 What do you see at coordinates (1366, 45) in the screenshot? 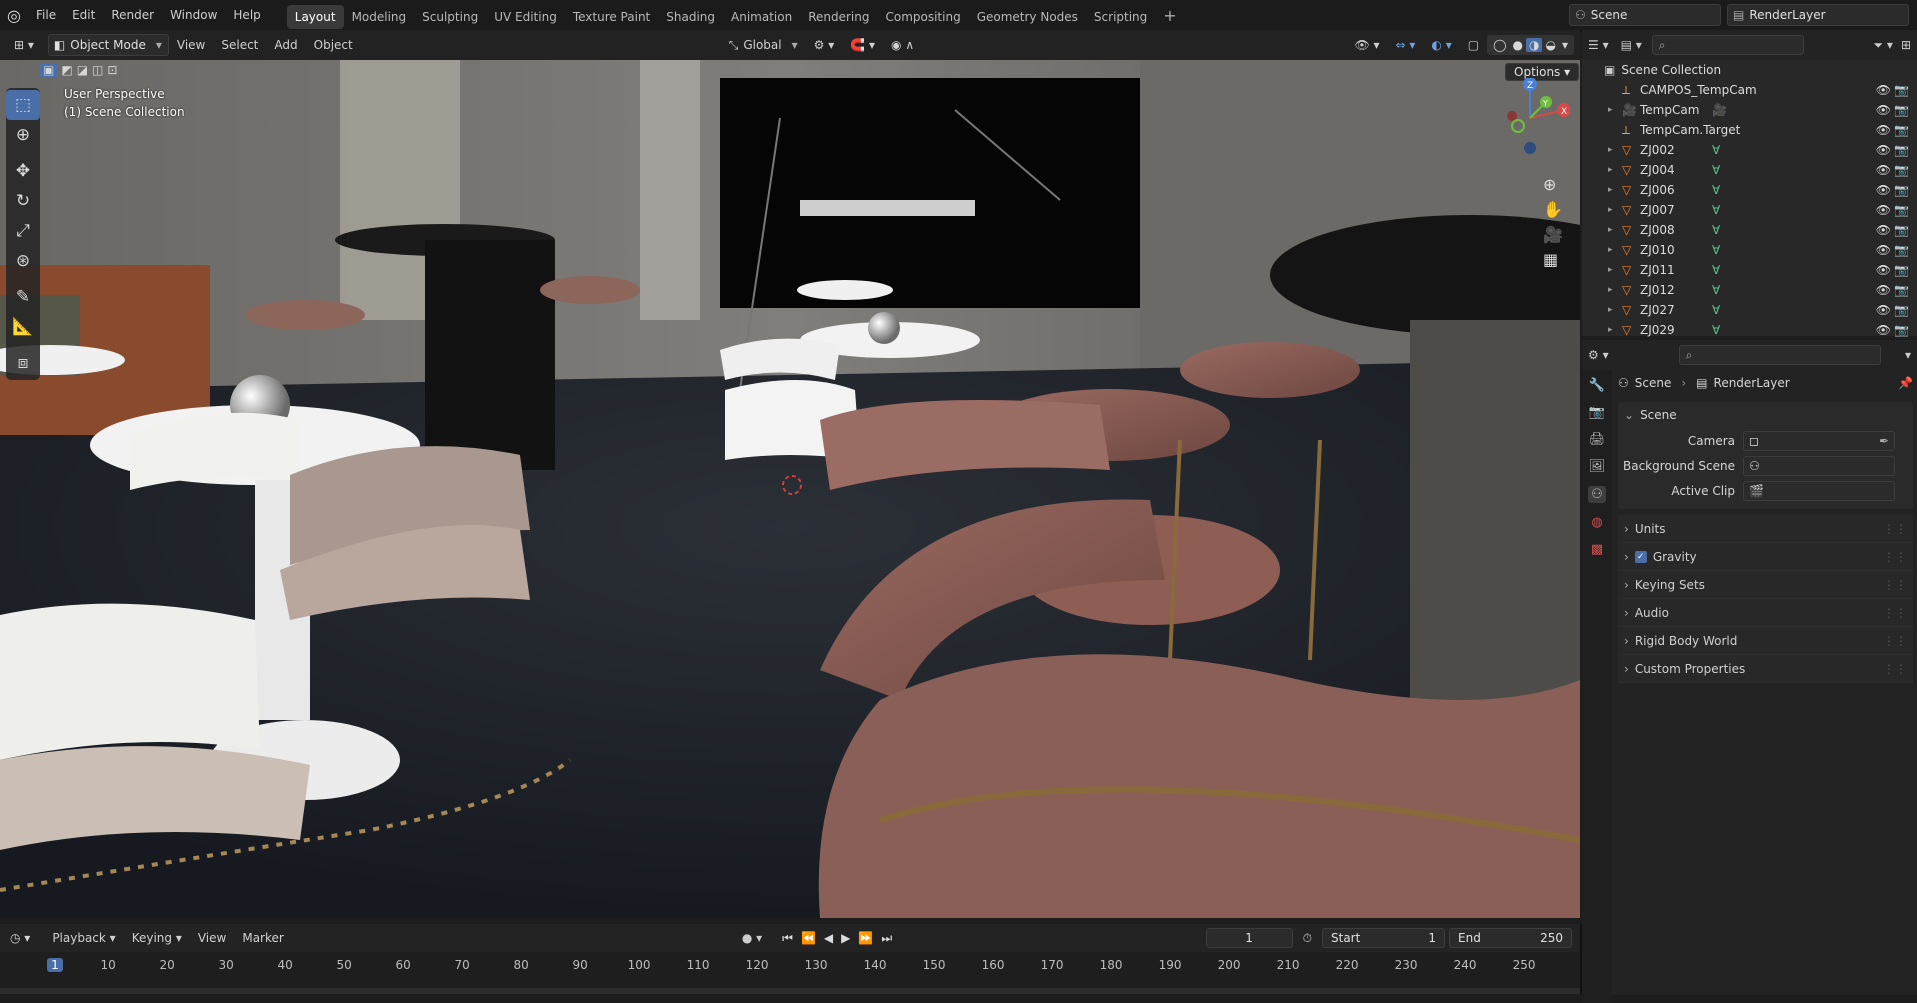
I see `visibility-icon: 👁 ▾` at bounding box center [1366, 45].